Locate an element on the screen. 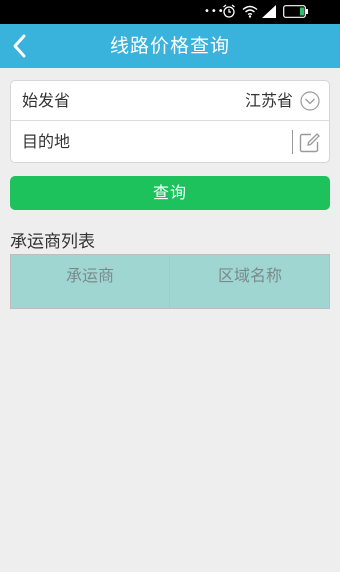  chevron-down-icon is located at coordinates (310, 101).